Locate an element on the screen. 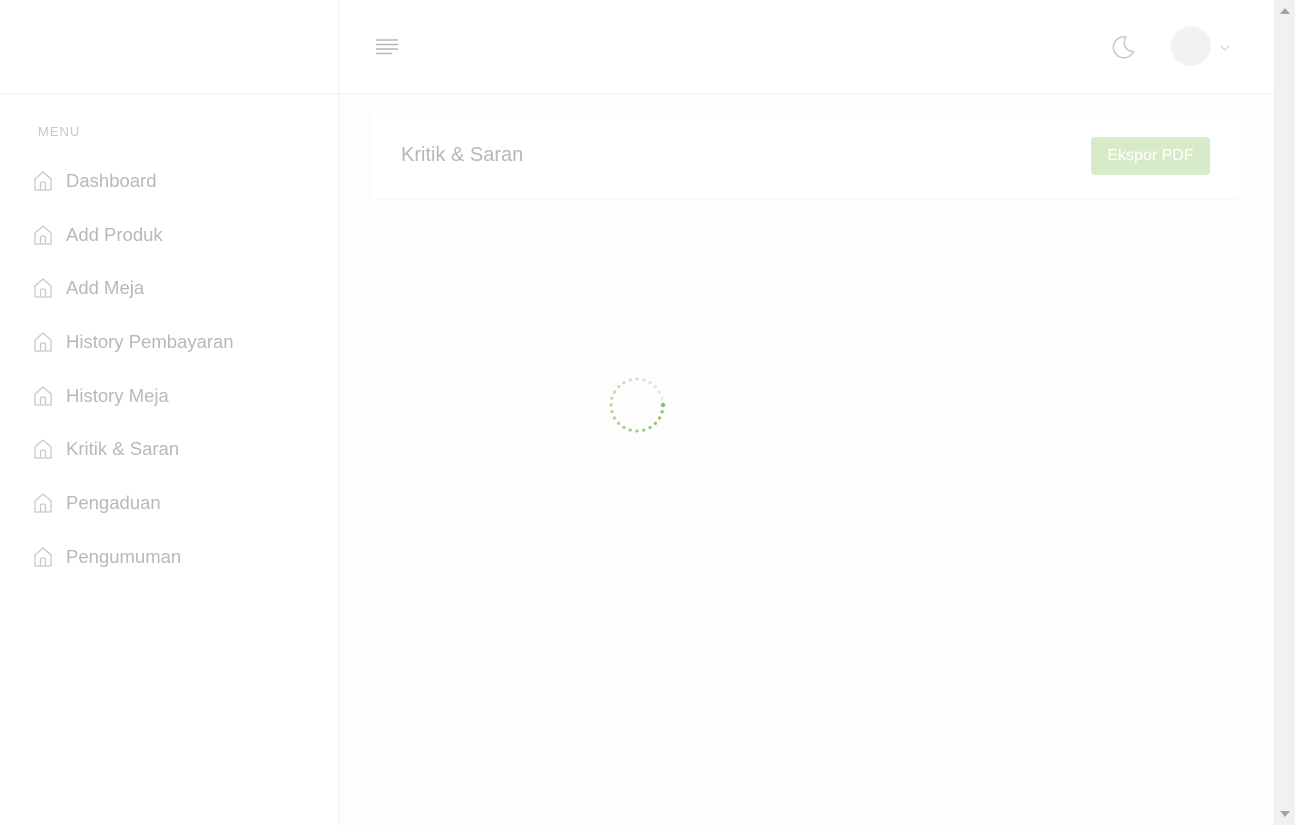 The height and width of the screenshot is (825, 1295). chevron-down-icon is located at coordinates (1225, 45).